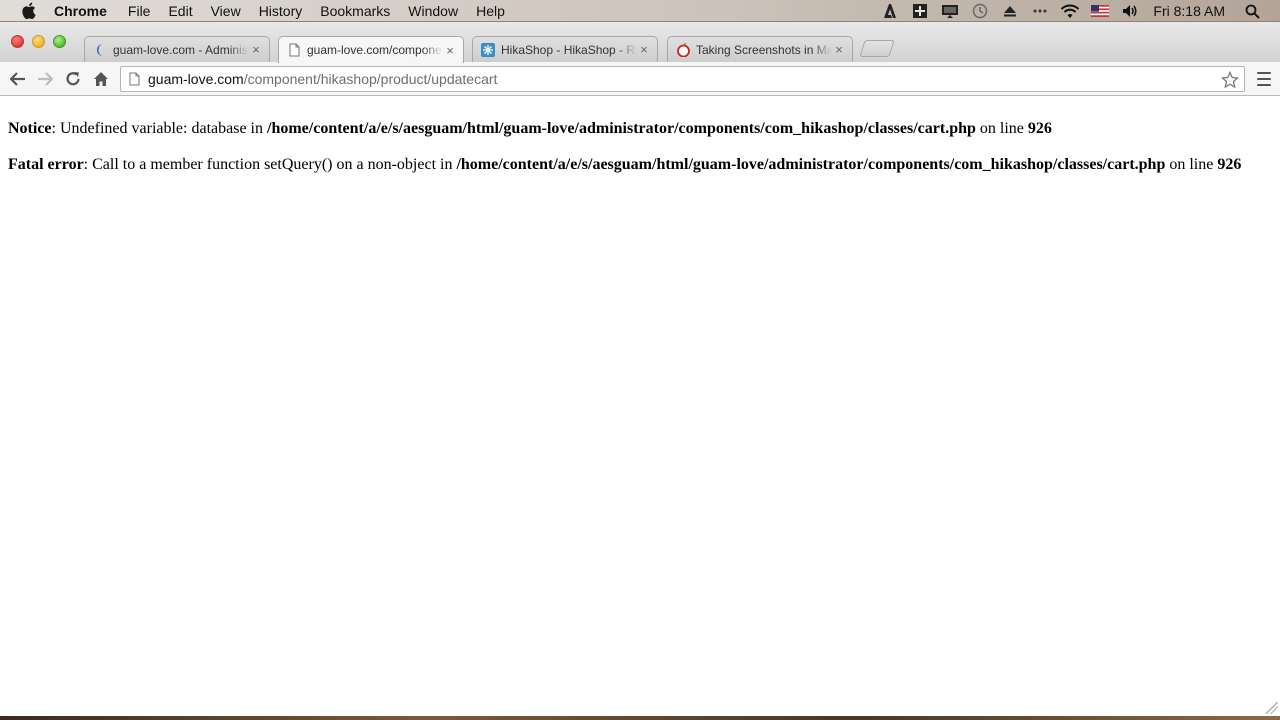  Describe the element at coordinates (1230, 80) in the screenshot. I see `bookmark-star-icon` at that location.